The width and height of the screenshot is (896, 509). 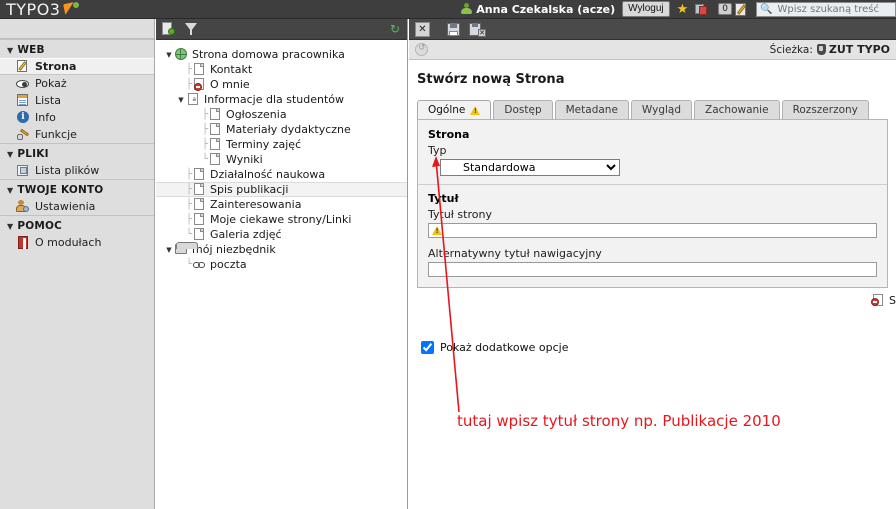 What do you see at coordinates (652, 230) in the screenshot?
I see `page-title-input` at bounding box center [652, 230].